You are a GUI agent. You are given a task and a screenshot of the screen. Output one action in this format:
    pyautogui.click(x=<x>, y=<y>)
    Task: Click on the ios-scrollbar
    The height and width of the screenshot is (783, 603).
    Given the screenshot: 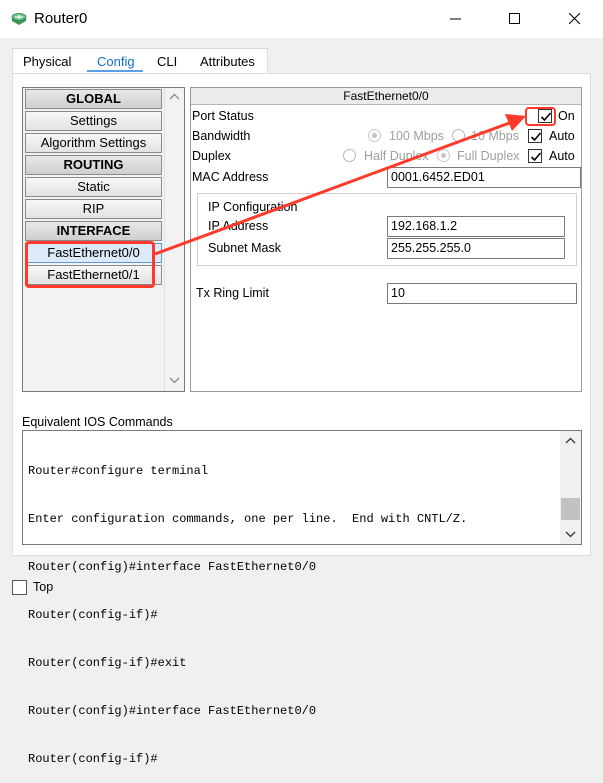 What is the action you would take?
    pyautogui.click(x=570, y=487)
    